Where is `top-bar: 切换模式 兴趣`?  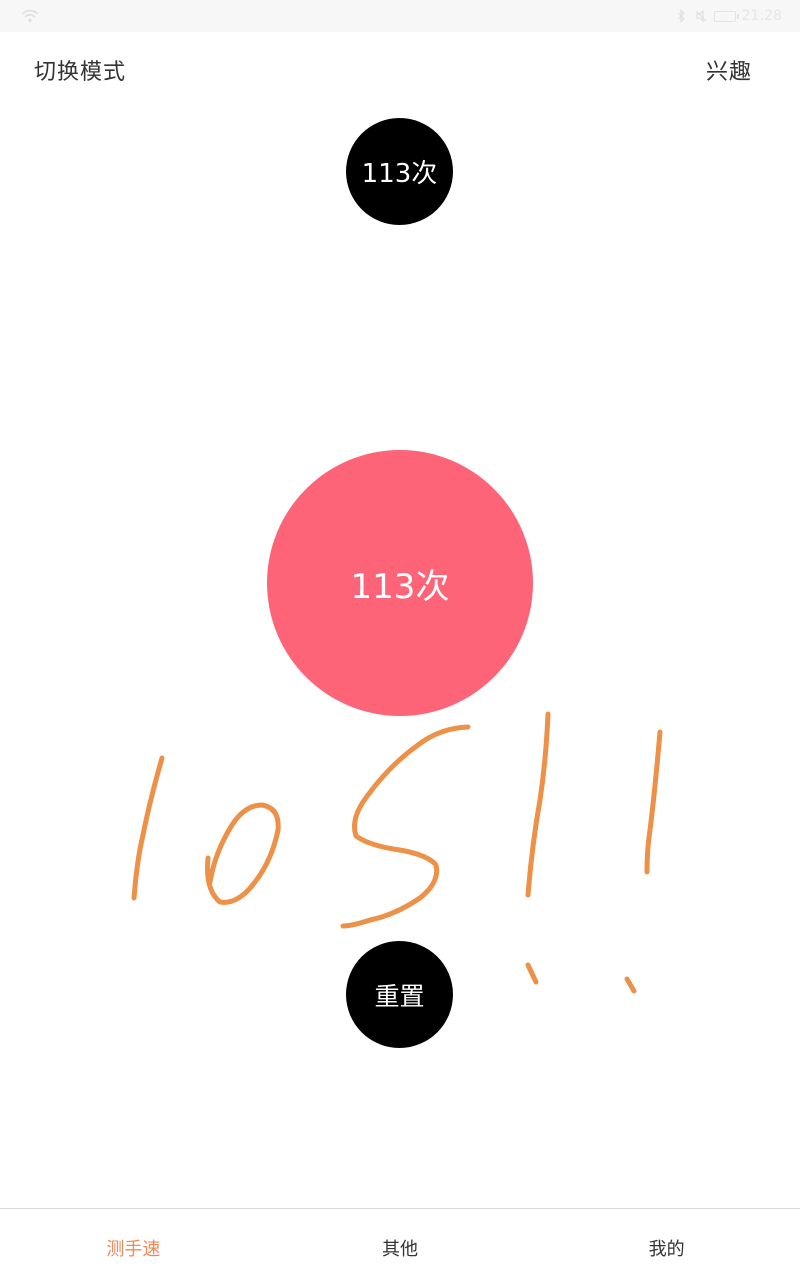 top-bar: 切换模式 兴趣 is located at coordinates (400, 68).